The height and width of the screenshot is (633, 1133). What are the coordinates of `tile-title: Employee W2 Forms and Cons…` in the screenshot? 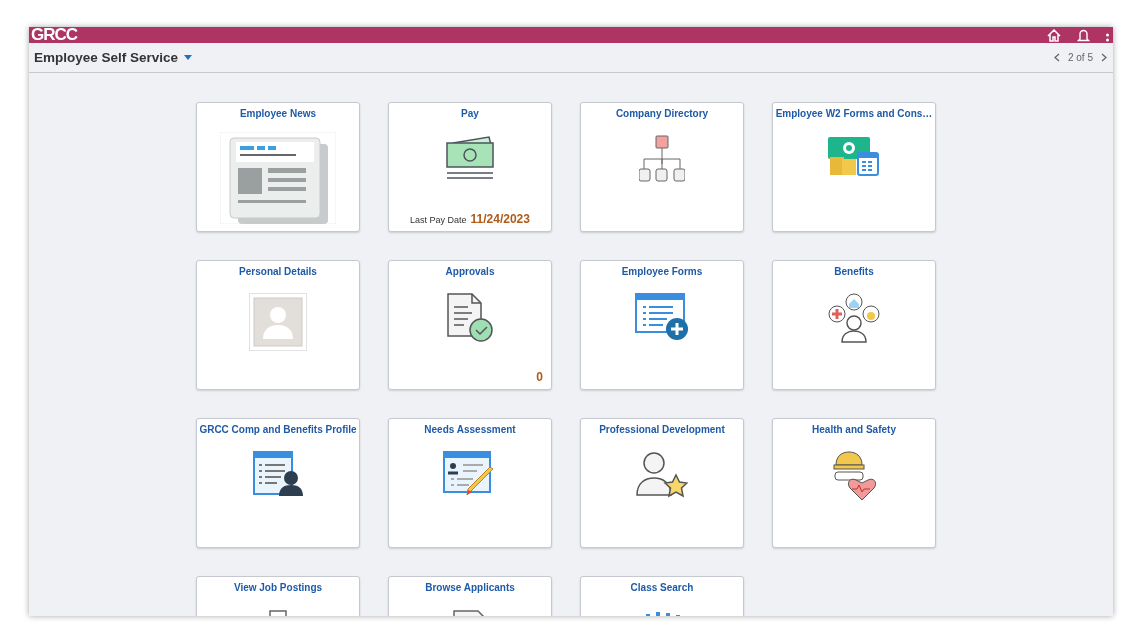 It's located at (854, 113).